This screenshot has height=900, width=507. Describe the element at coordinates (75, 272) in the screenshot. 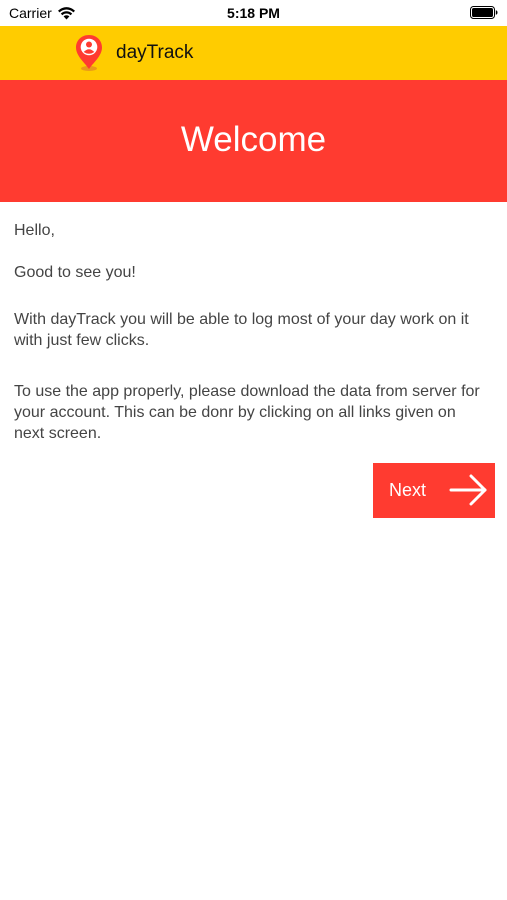

I see `subtitle-text: Good to see you!` at that location.